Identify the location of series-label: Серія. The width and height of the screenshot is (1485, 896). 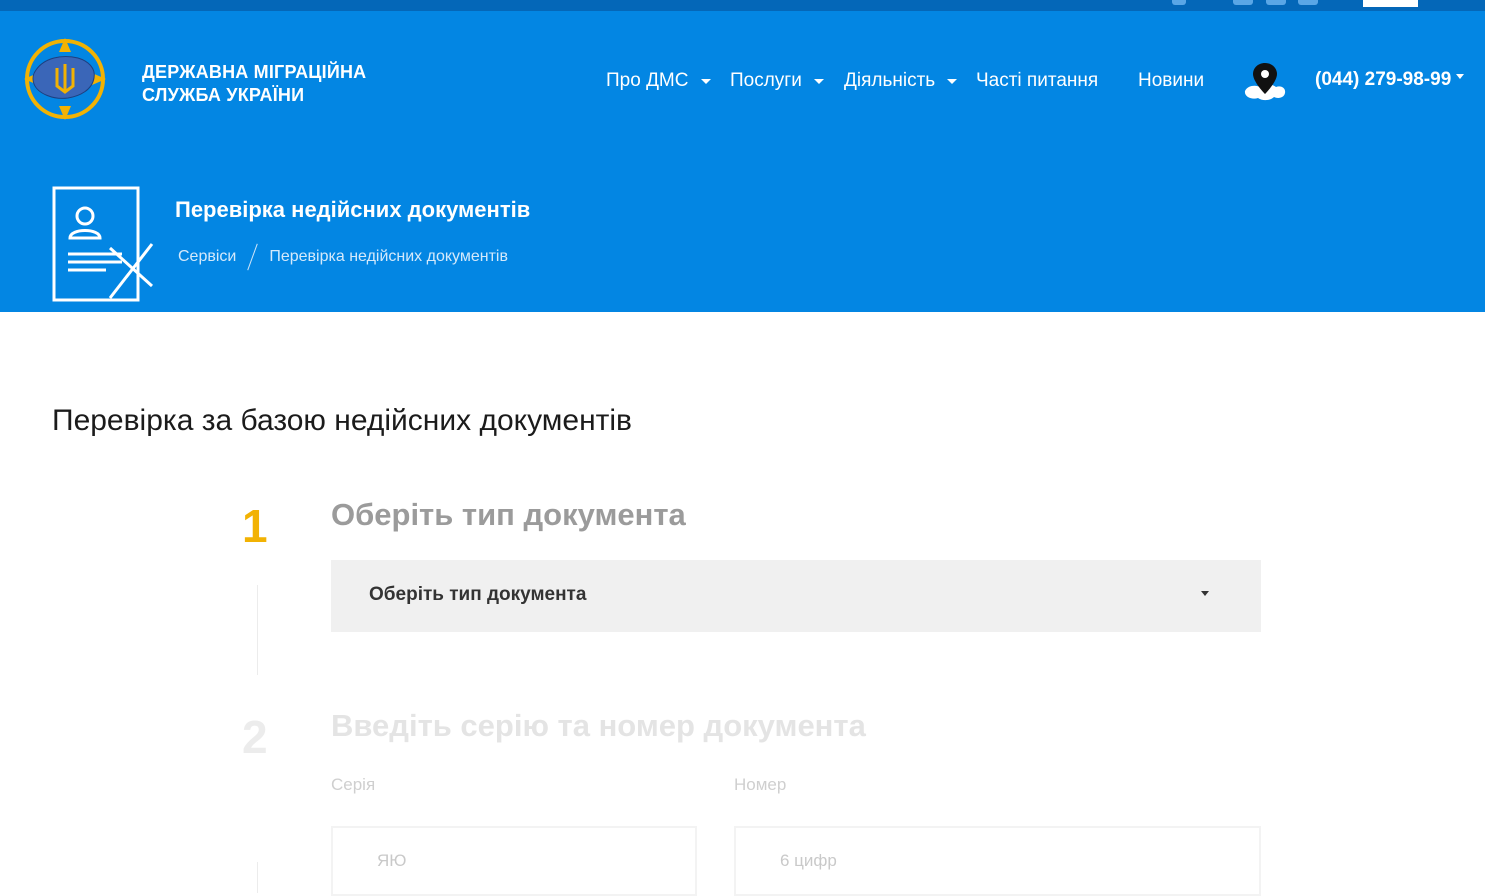
(353, 784).